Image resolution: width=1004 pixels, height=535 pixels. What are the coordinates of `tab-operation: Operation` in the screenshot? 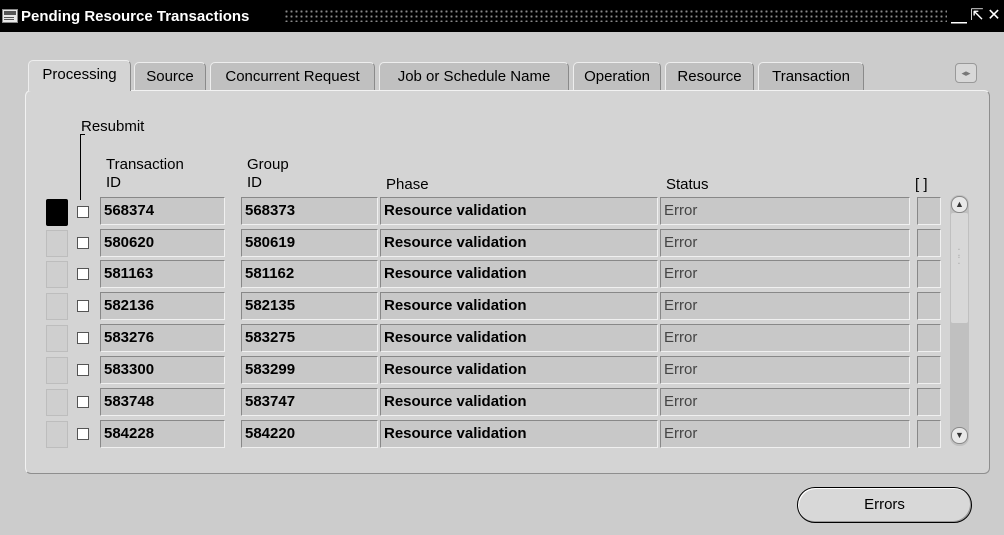 It's located at (617, 76).